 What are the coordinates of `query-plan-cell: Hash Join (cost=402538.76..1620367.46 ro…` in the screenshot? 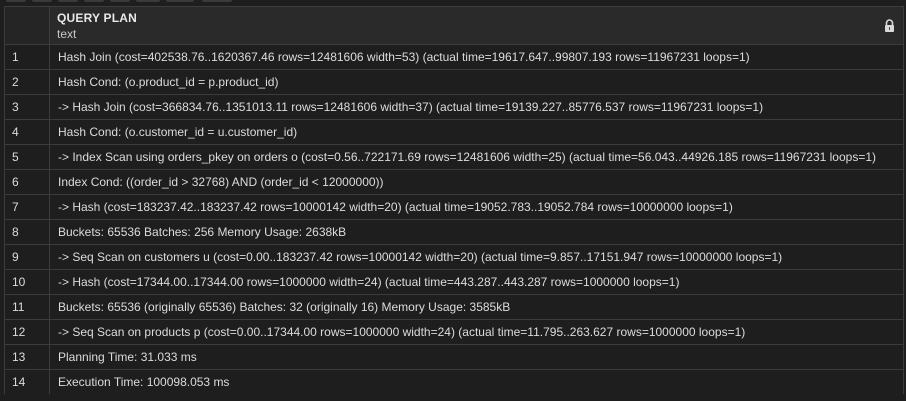 It's located at (473, 57).